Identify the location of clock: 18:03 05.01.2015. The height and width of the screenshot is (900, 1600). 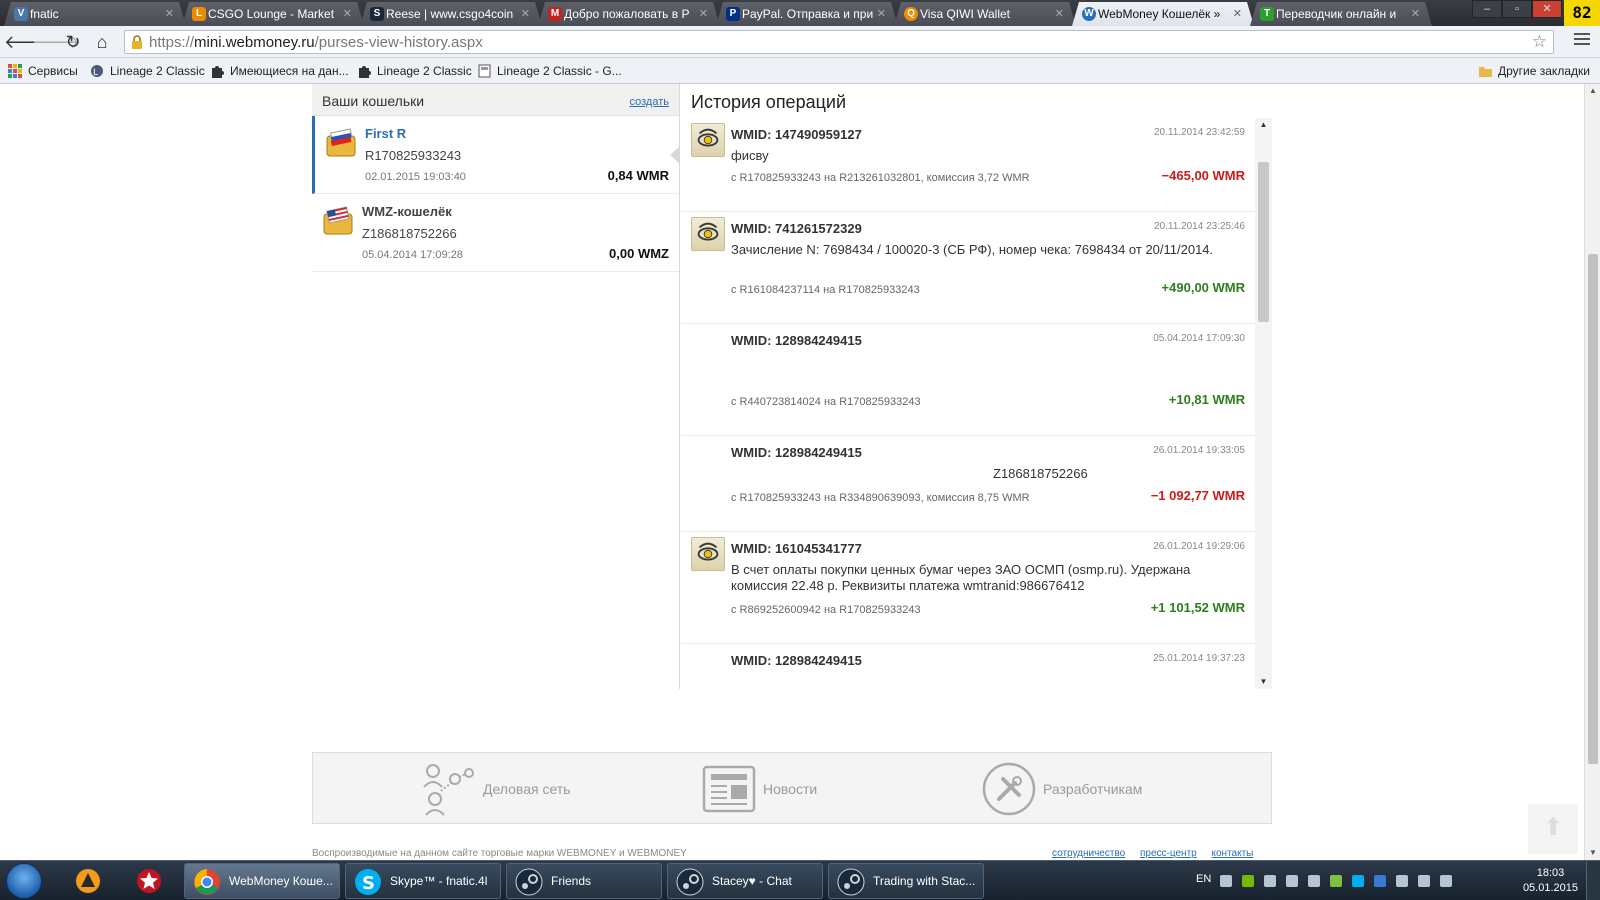
(1550, 881).